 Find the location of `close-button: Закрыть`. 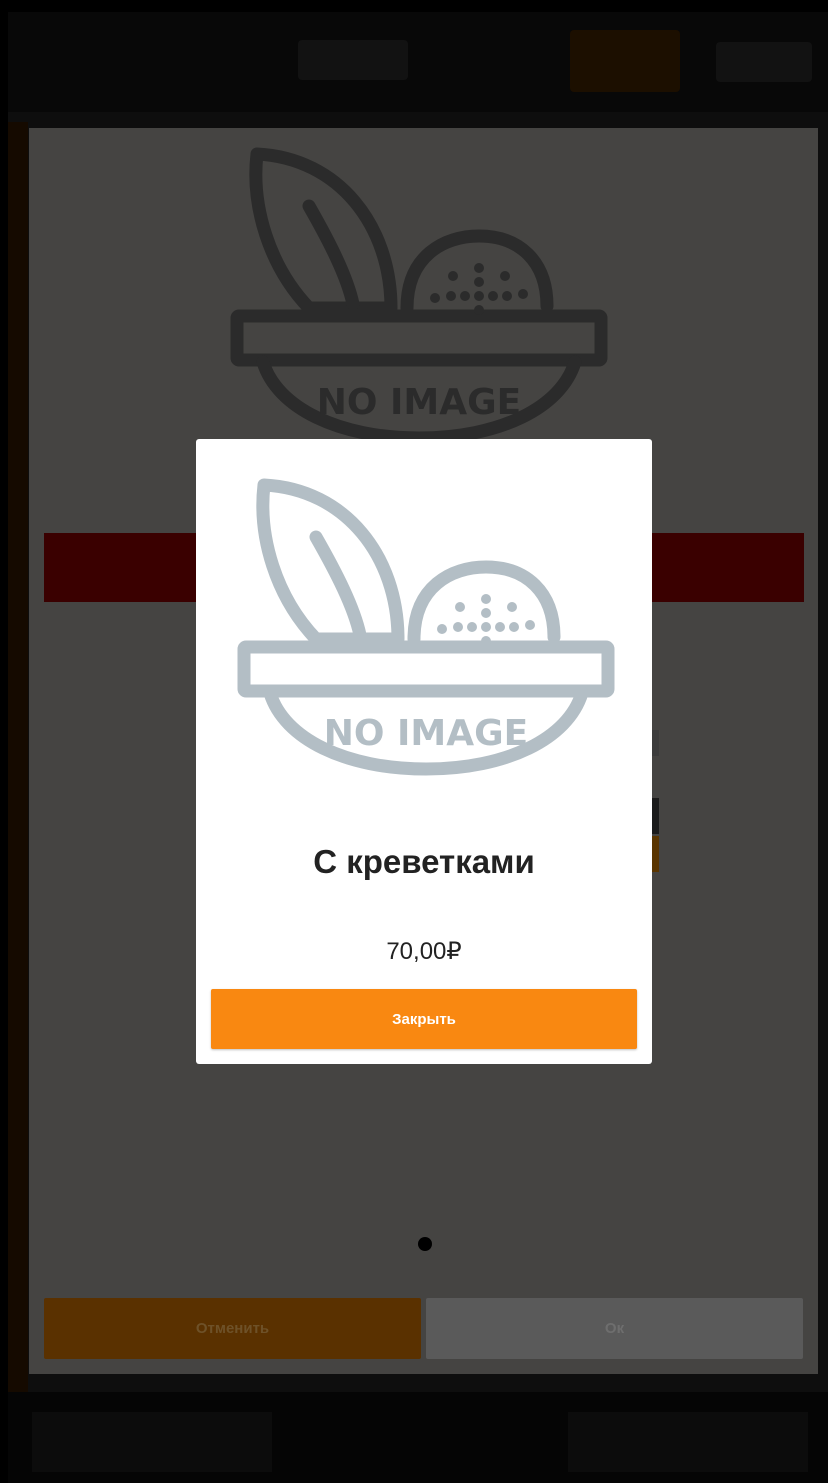

close-button: Закрыть is located at coordinates (424, 1019).